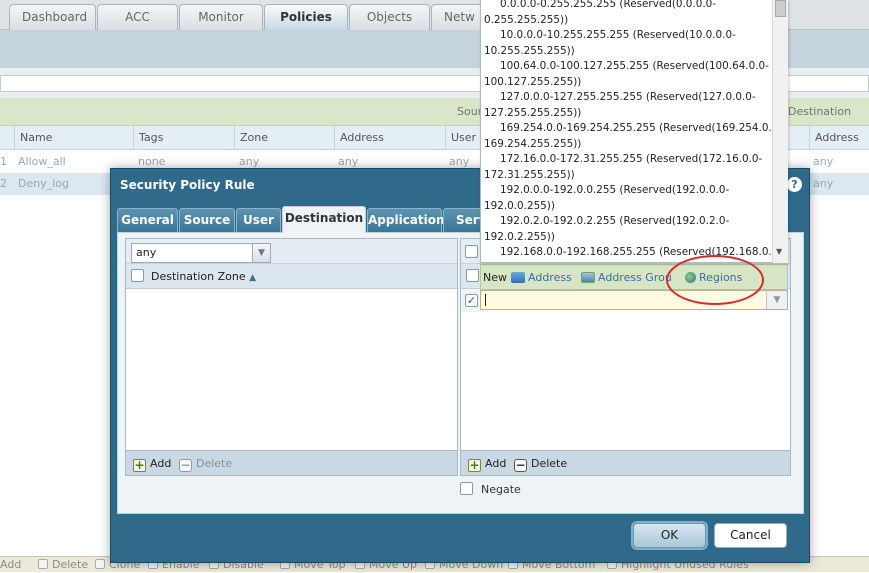 Image resolution: width=869 pixels, height=573 pixels. I want to click on col-header-tags: Tags, so click(148, 138).